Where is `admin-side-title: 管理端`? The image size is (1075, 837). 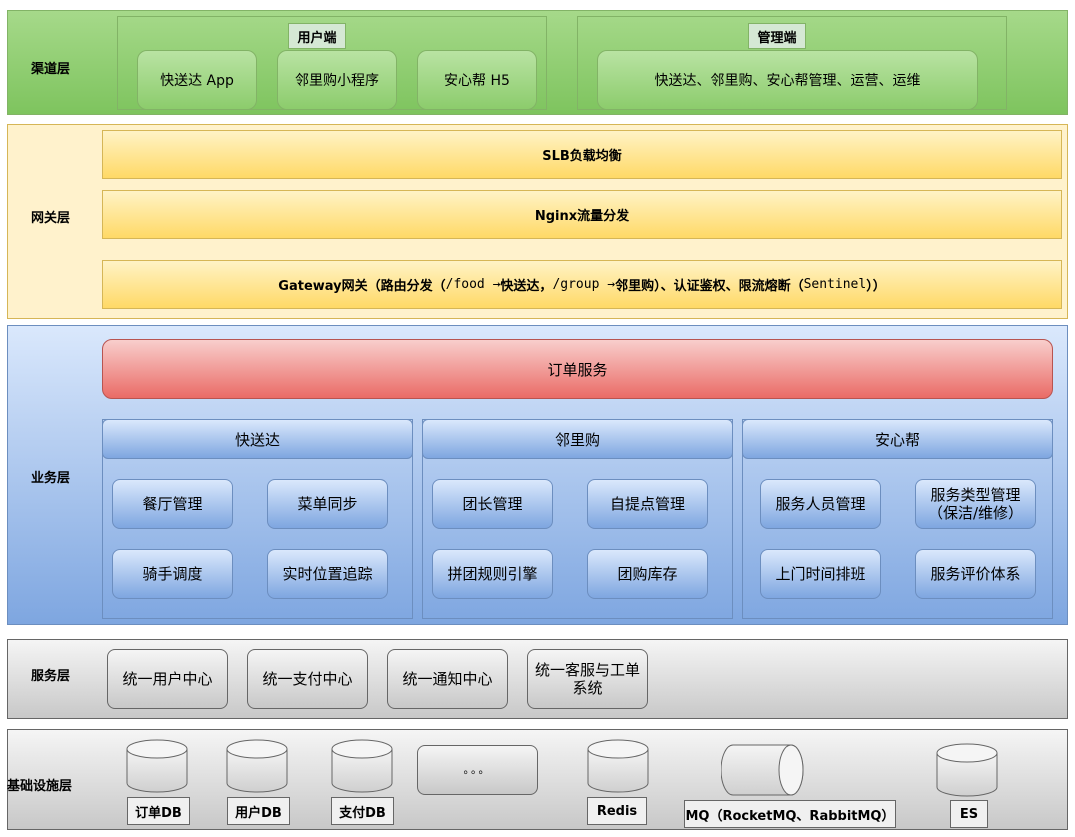 admin-side-title: 管理端 is located at coordinates (777, 36).